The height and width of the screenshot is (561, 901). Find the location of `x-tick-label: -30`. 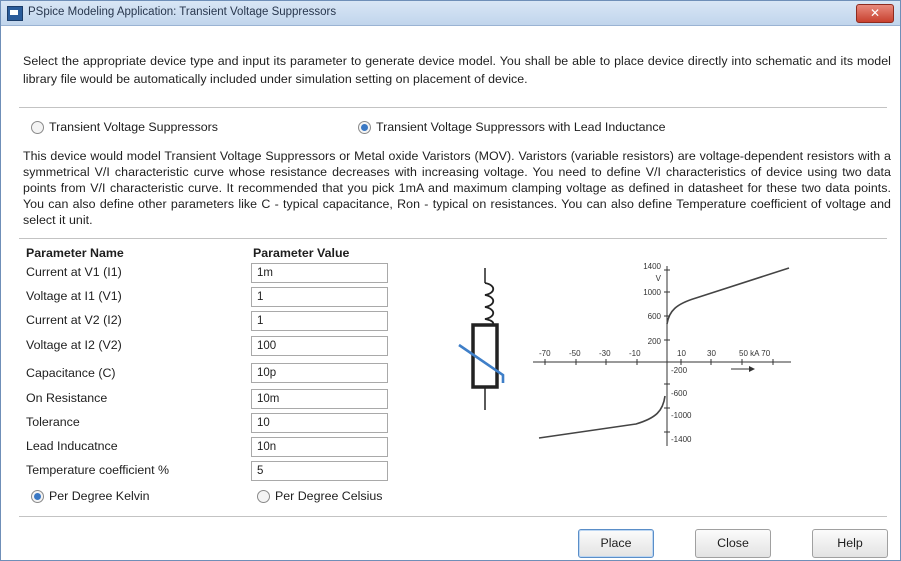

x-tick-label: -30 is located at coordinates (605, 353).